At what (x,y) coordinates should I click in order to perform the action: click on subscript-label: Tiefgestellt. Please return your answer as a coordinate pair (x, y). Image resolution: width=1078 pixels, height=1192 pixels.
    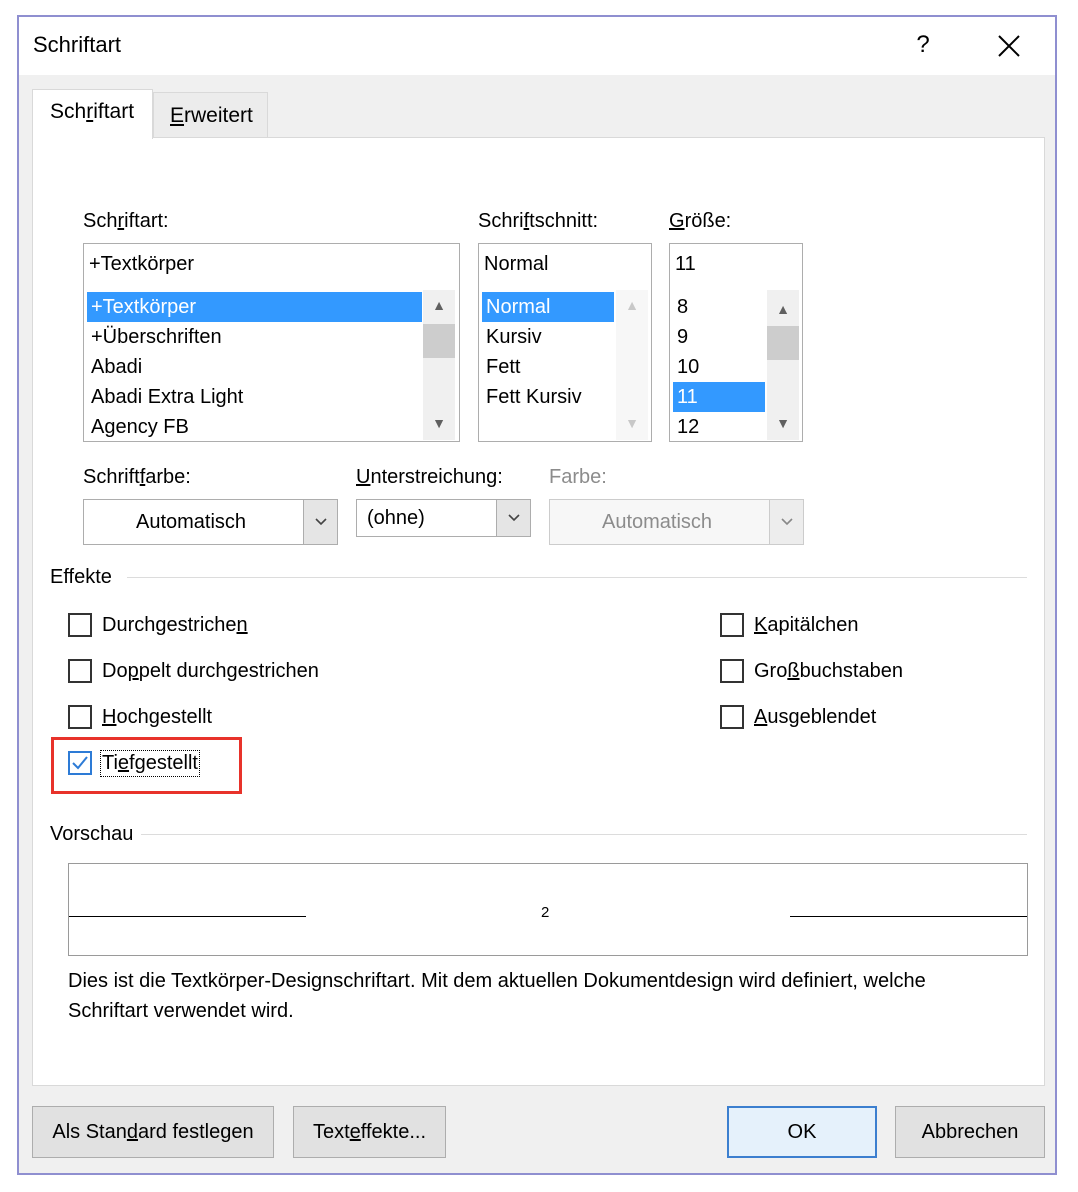
    Looking at the image, I should click on (150, 763).